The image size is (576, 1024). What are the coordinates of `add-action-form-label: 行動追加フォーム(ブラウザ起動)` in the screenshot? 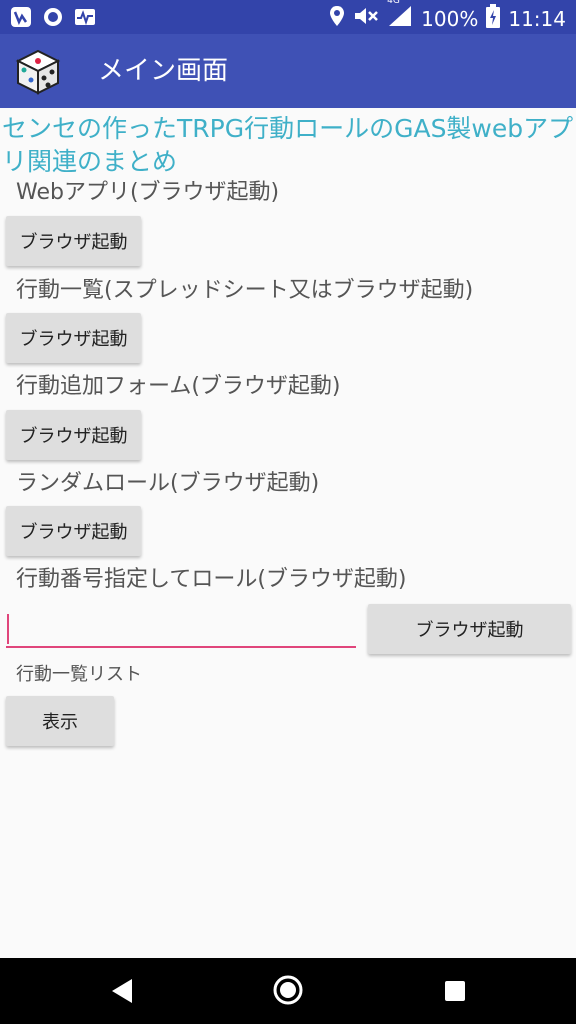 It's located at (178, 386).